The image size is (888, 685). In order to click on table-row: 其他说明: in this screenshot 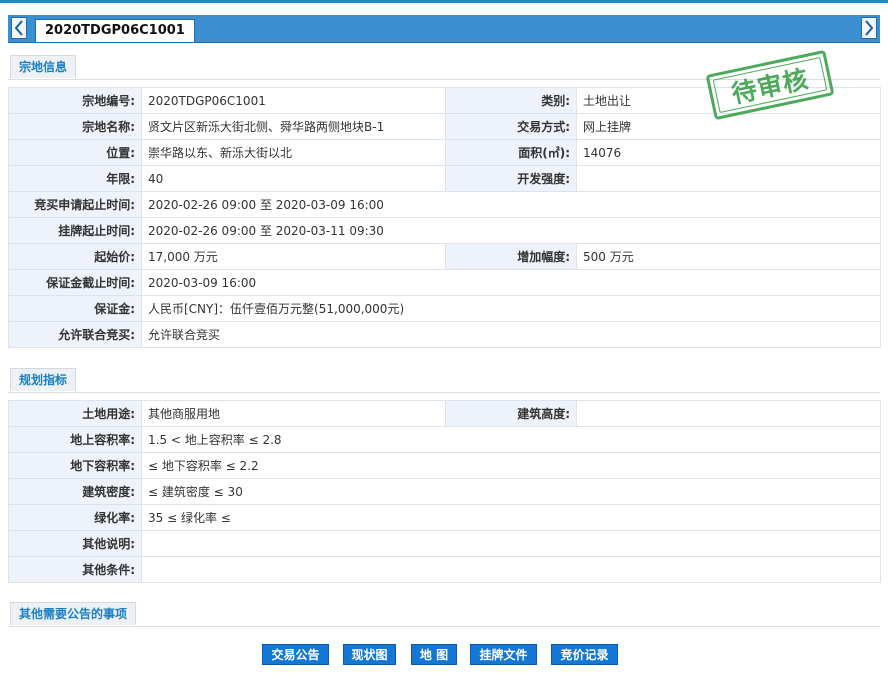, I will do `click(444, 543)`.